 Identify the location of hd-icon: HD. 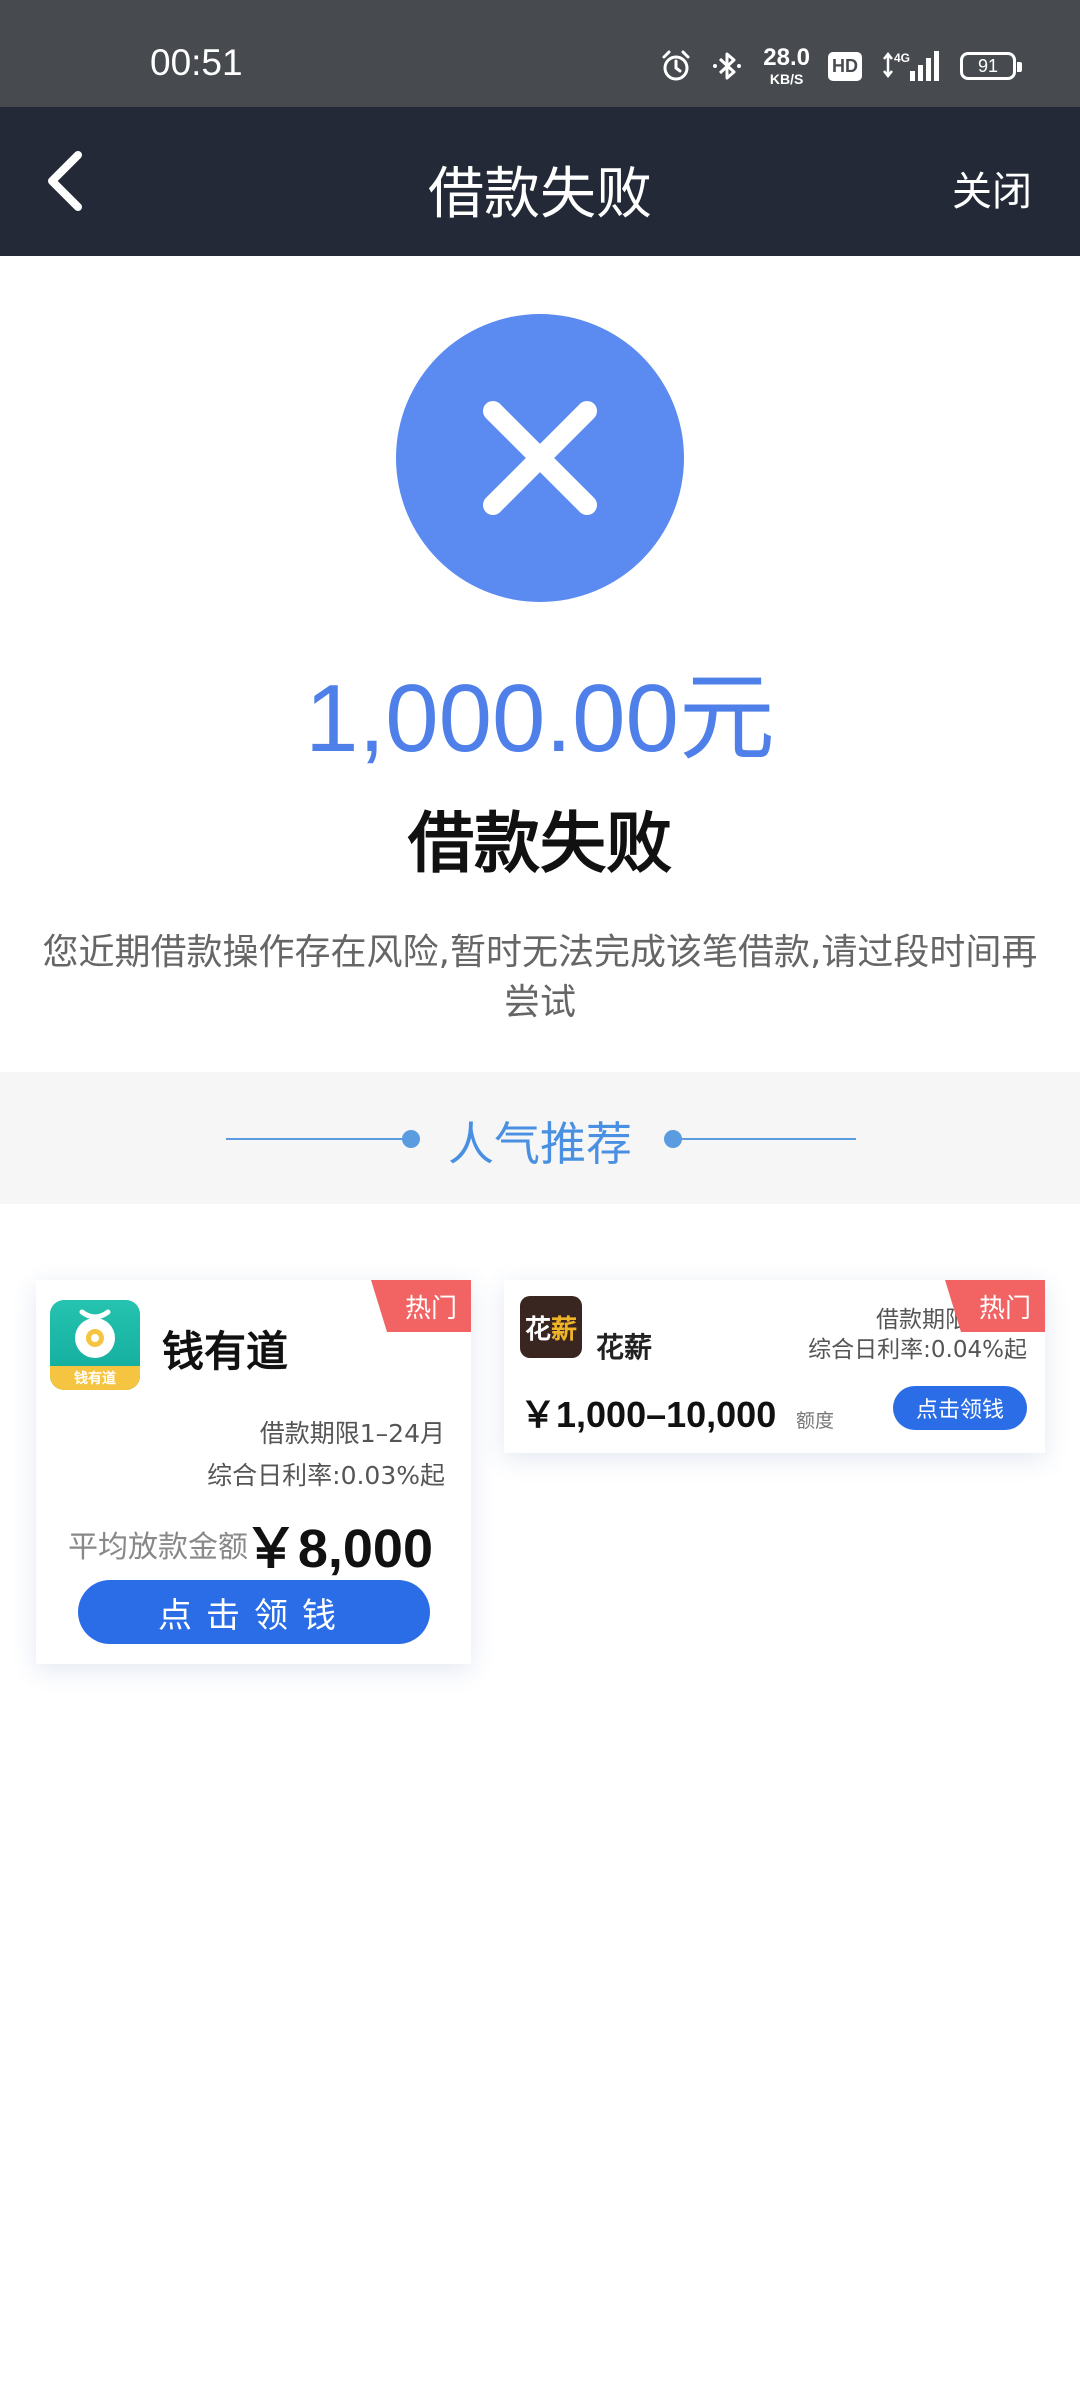
(845, 66).